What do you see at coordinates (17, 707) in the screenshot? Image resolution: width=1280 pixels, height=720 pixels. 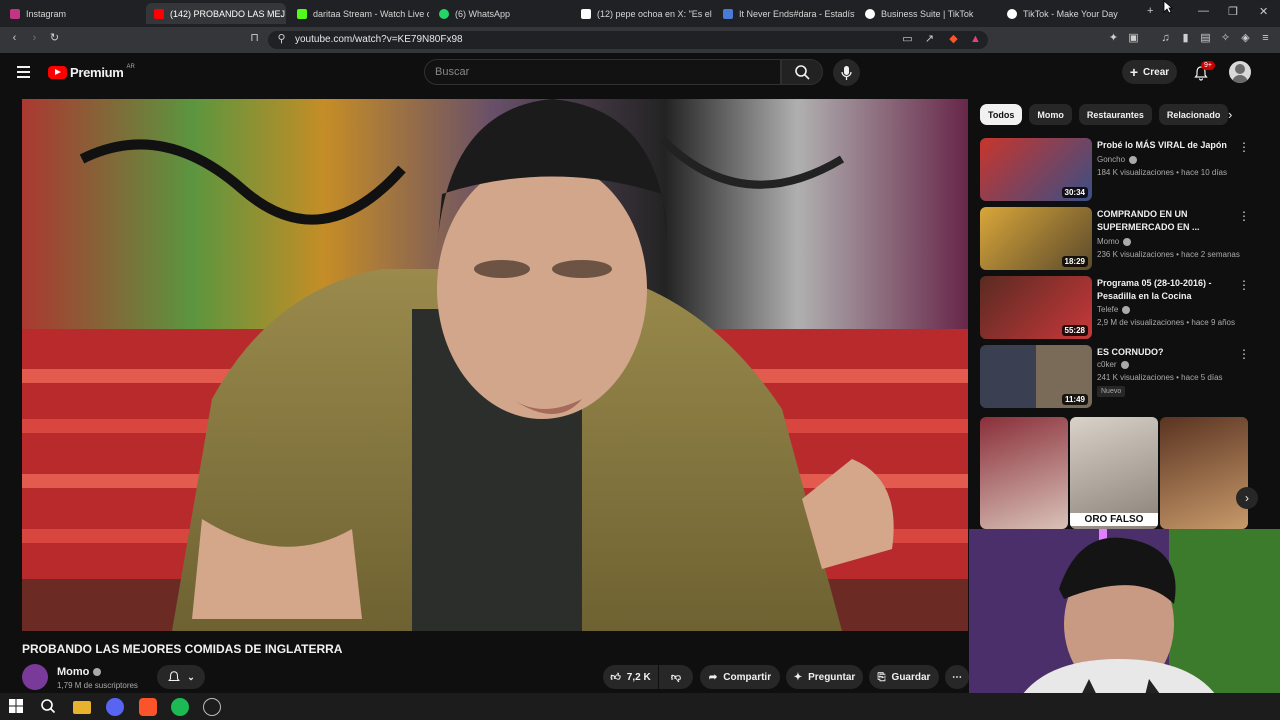 I see `windows-start-icon` at bounding box center [17, 707].